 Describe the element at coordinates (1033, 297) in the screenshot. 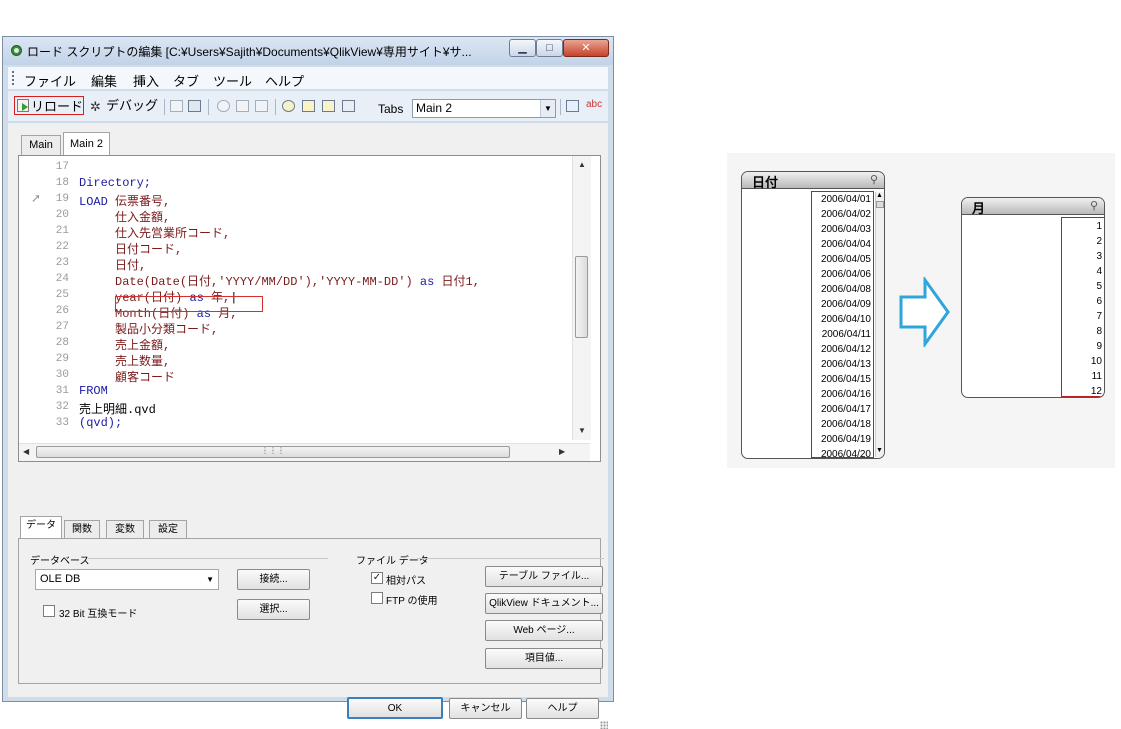

I see `month-listbox: 月 ⚲ 1 2 3 4 5 6 7 8 9 10 11 12` at that location.